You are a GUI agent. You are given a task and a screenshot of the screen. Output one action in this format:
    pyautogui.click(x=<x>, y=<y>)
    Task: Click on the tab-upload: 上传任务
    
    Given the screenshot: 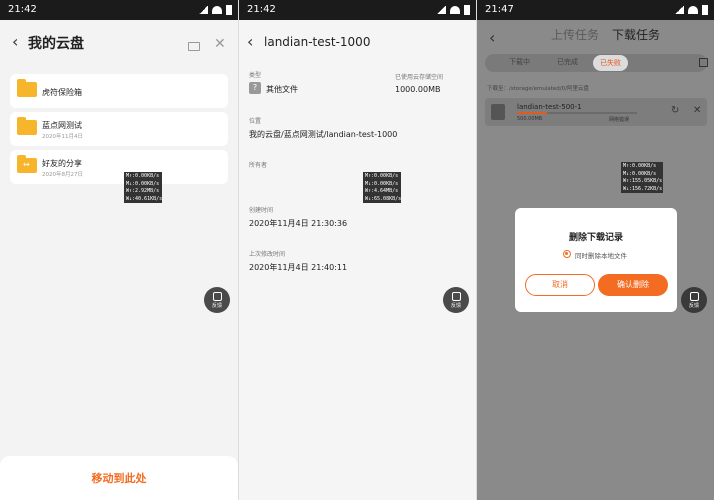 What is the action you would take?
    pyautogui.click(x=575, y=34)
    